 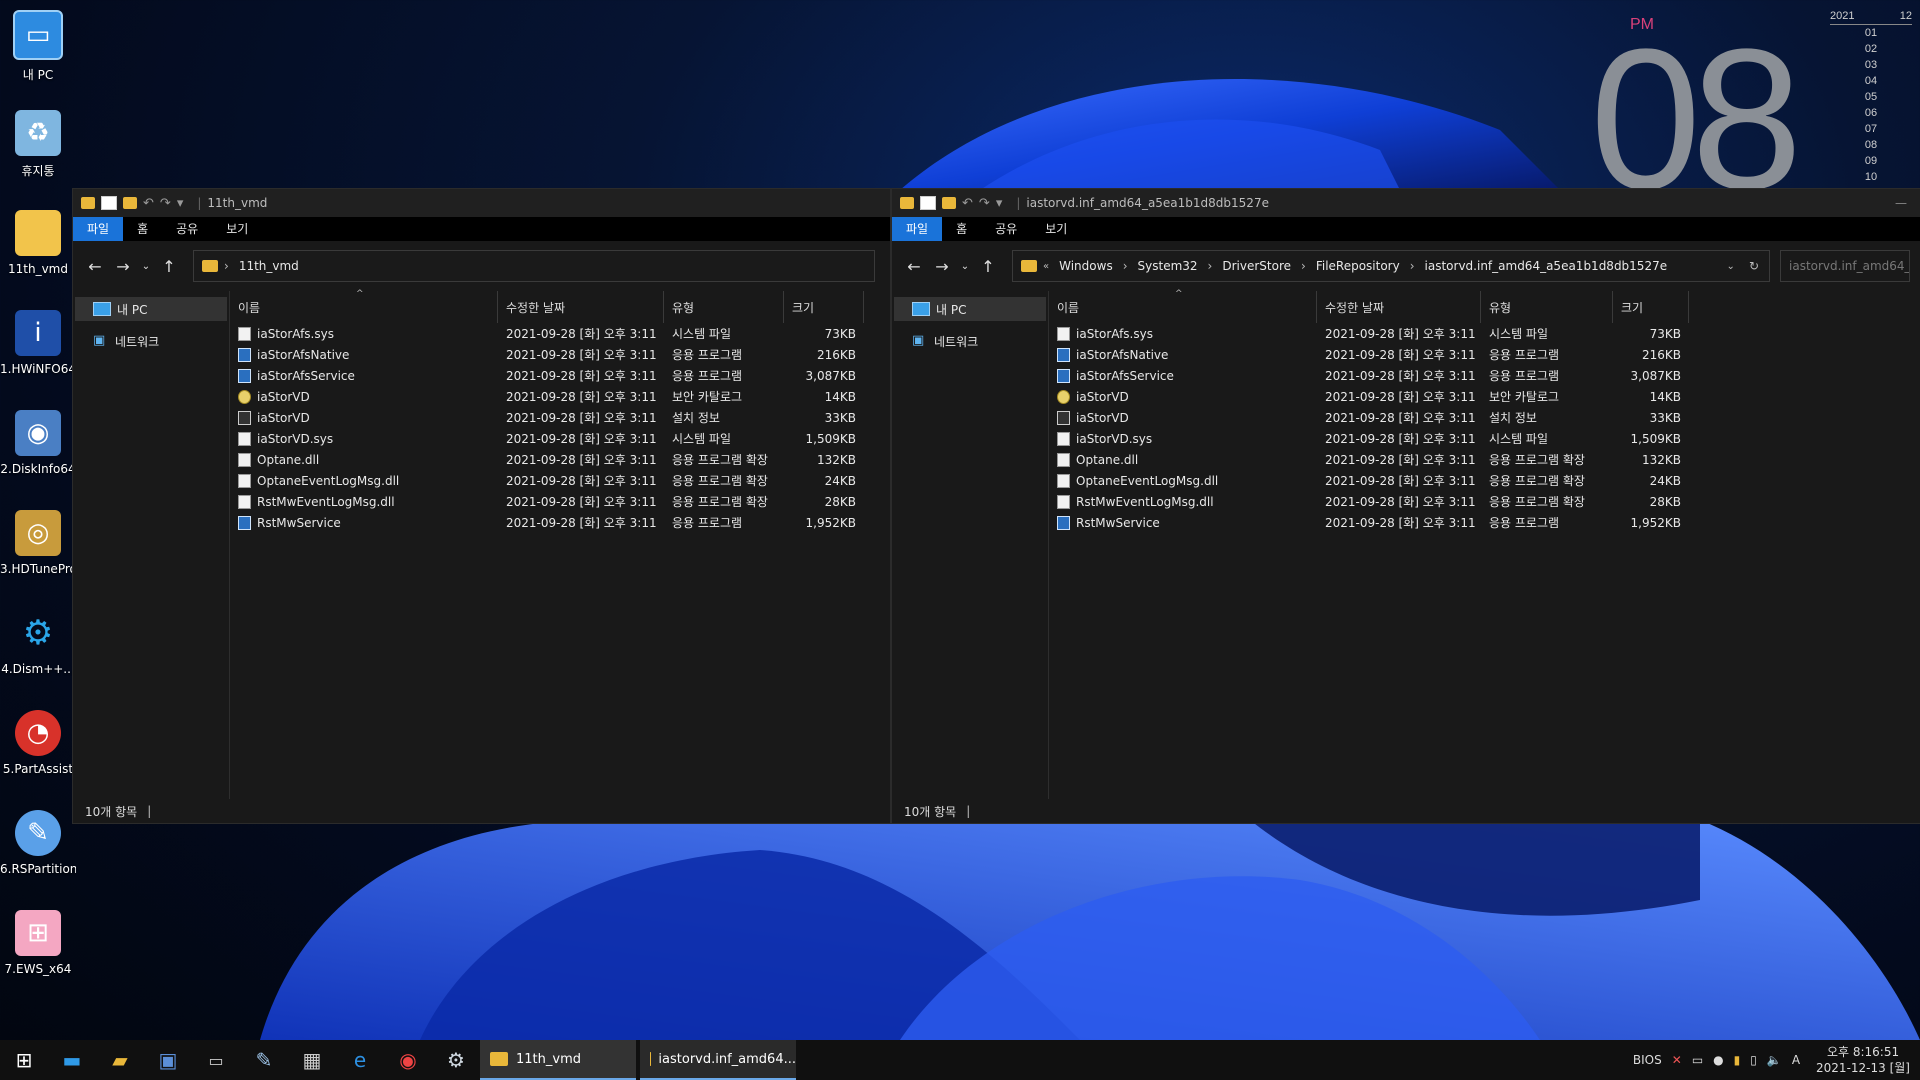 What do you see at coordinates (38, 243) in the screenshot?
I see `desktop-icon-11th-vmd: 11th_vmd` at bounding box center [38, 243].